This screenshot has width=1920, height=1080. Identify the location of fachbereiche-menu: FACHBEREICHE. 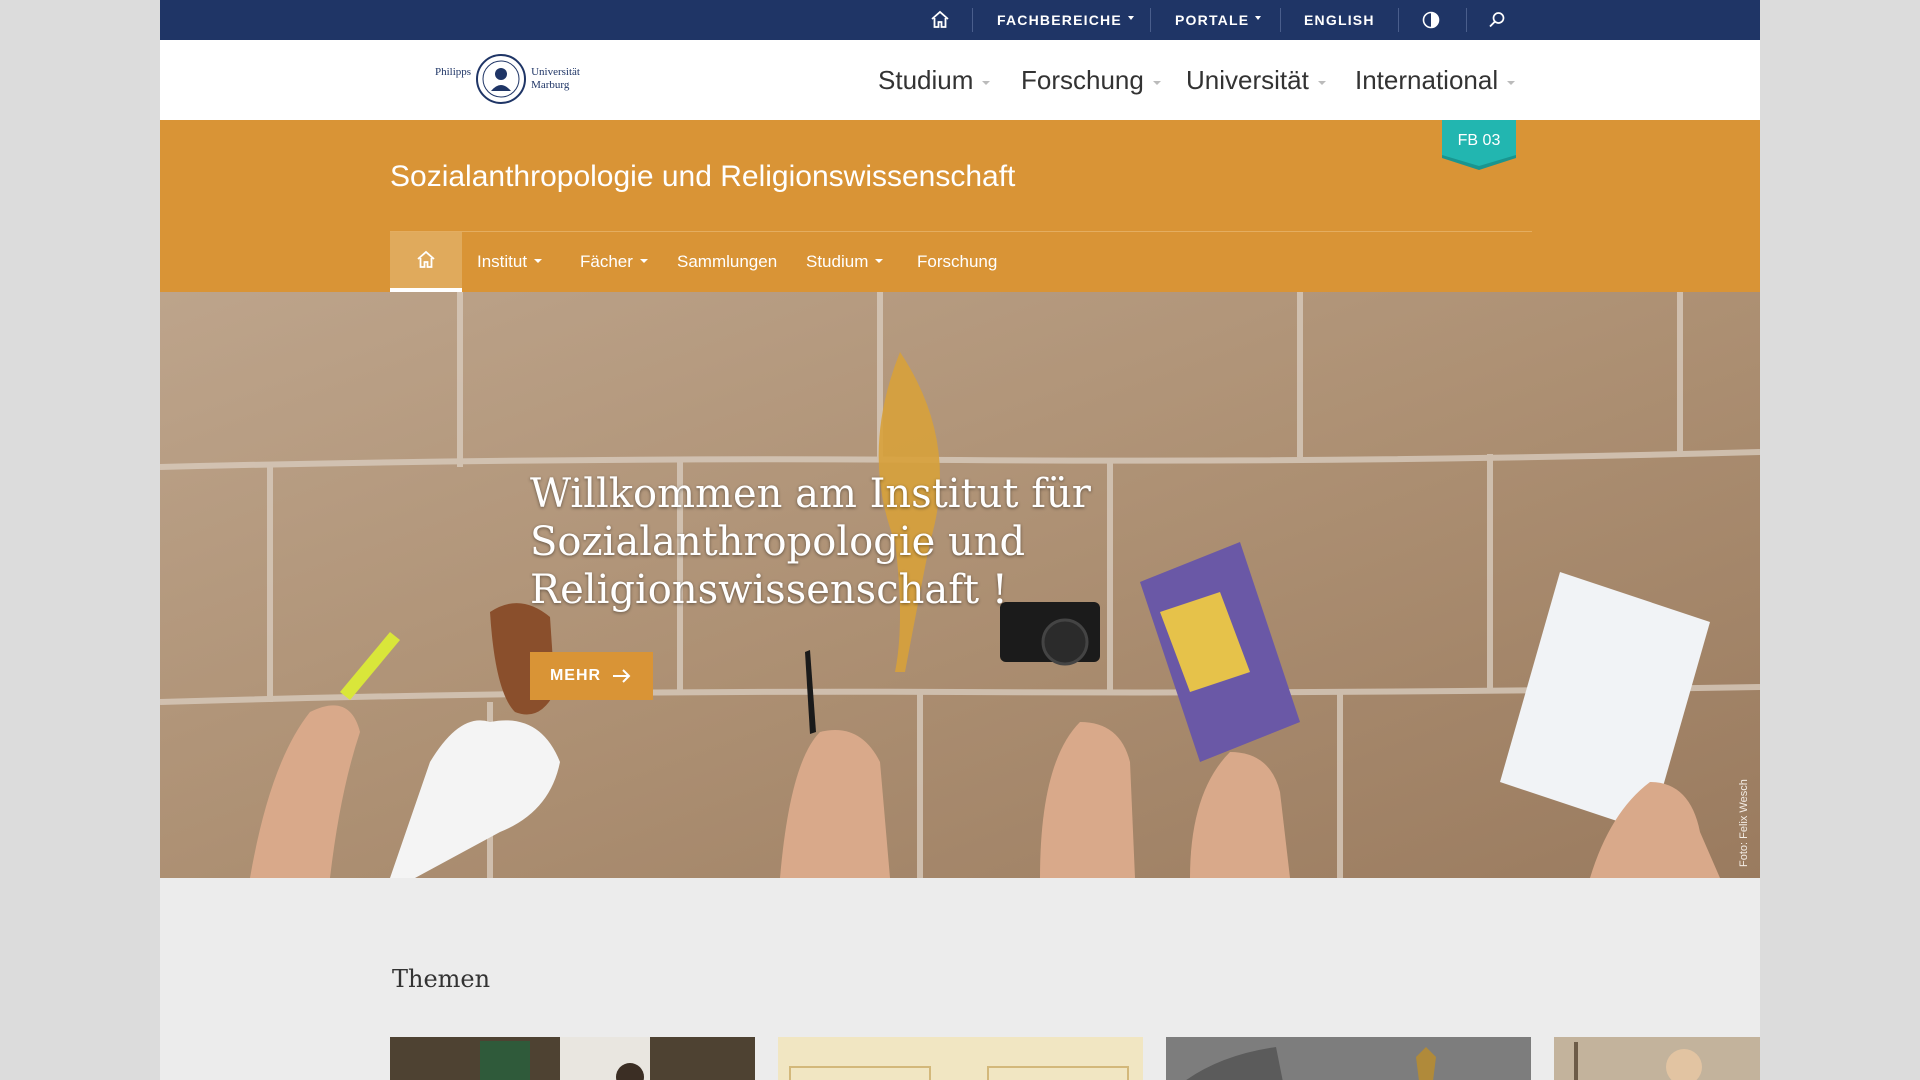
(1065, 20).